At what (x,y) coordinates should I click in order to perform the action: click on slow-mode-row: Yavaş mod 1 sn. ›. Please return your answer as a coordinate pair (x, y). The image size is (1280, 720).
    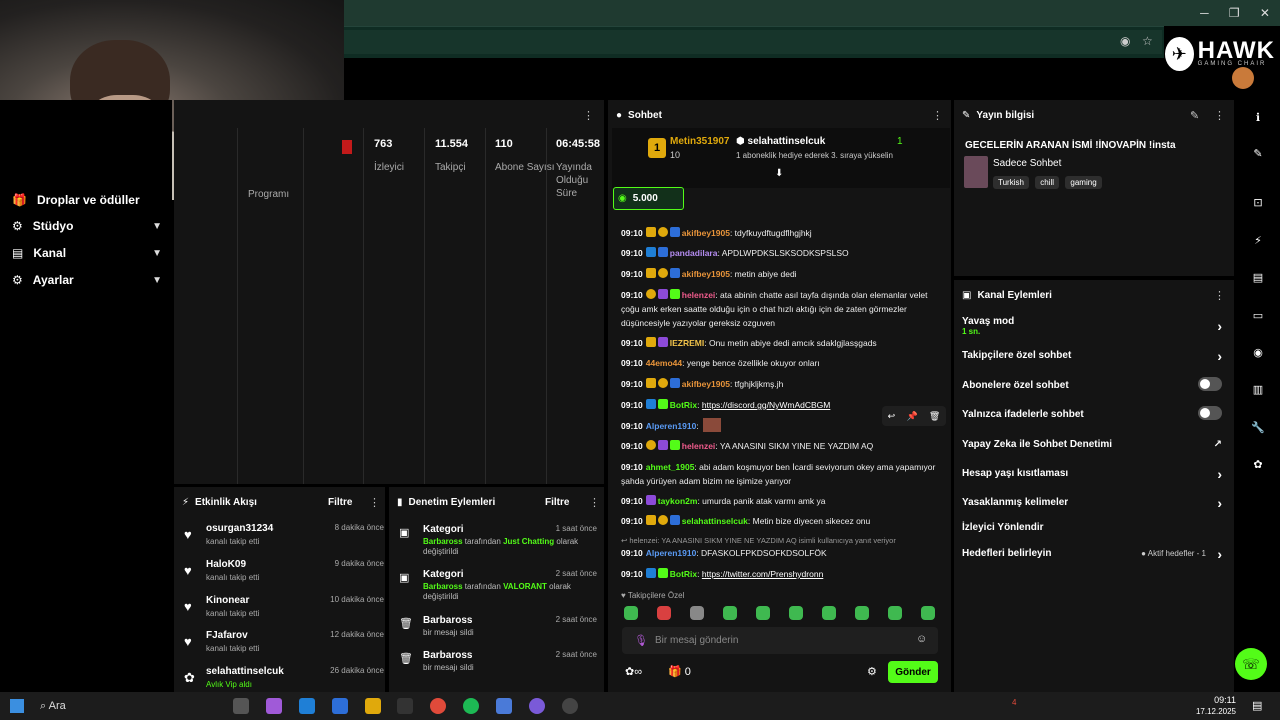
    Looking at the image, I should click on (1093, 326).